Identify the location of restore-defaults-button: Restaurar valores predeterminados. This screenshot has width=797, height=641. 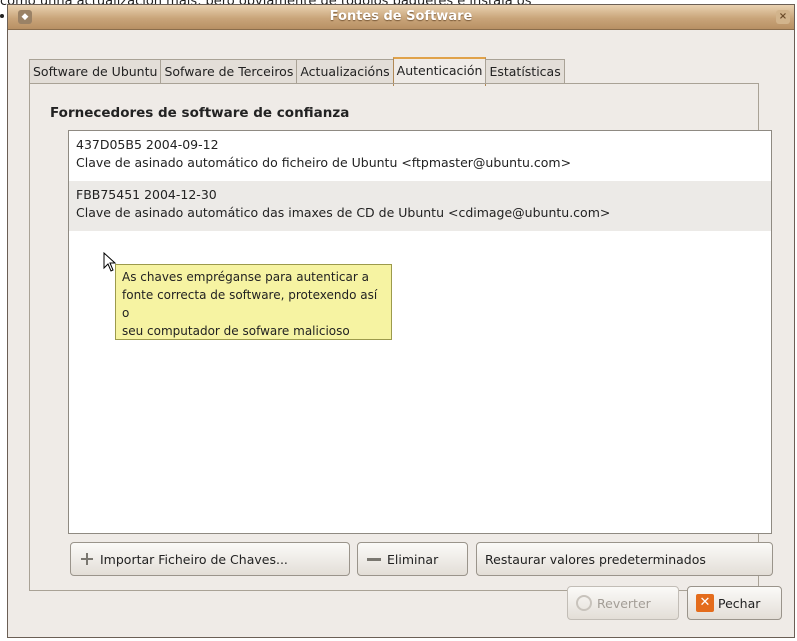
(624, 559).